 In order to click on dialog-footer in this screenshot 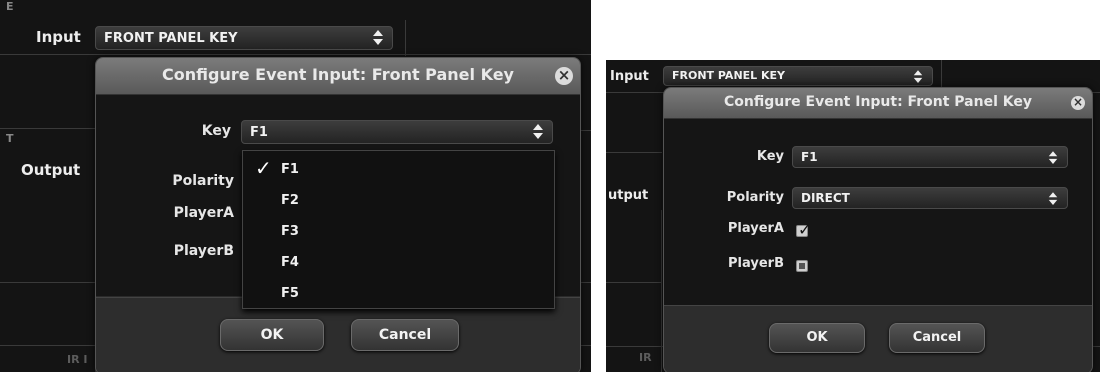, I will do `click(878, 338)`.